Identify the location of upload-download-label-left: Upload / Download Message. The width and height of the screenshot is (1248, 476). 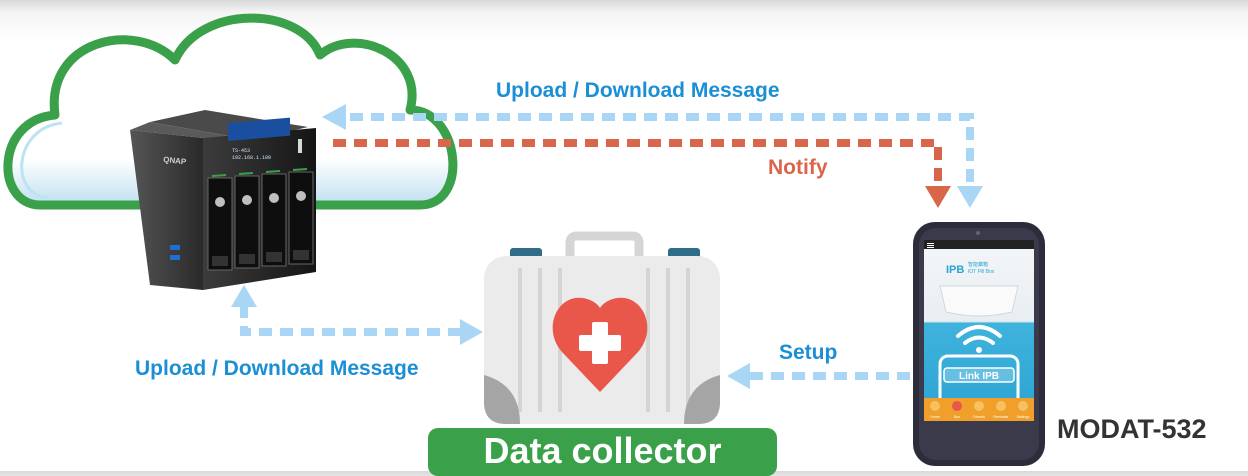
(277, 368).